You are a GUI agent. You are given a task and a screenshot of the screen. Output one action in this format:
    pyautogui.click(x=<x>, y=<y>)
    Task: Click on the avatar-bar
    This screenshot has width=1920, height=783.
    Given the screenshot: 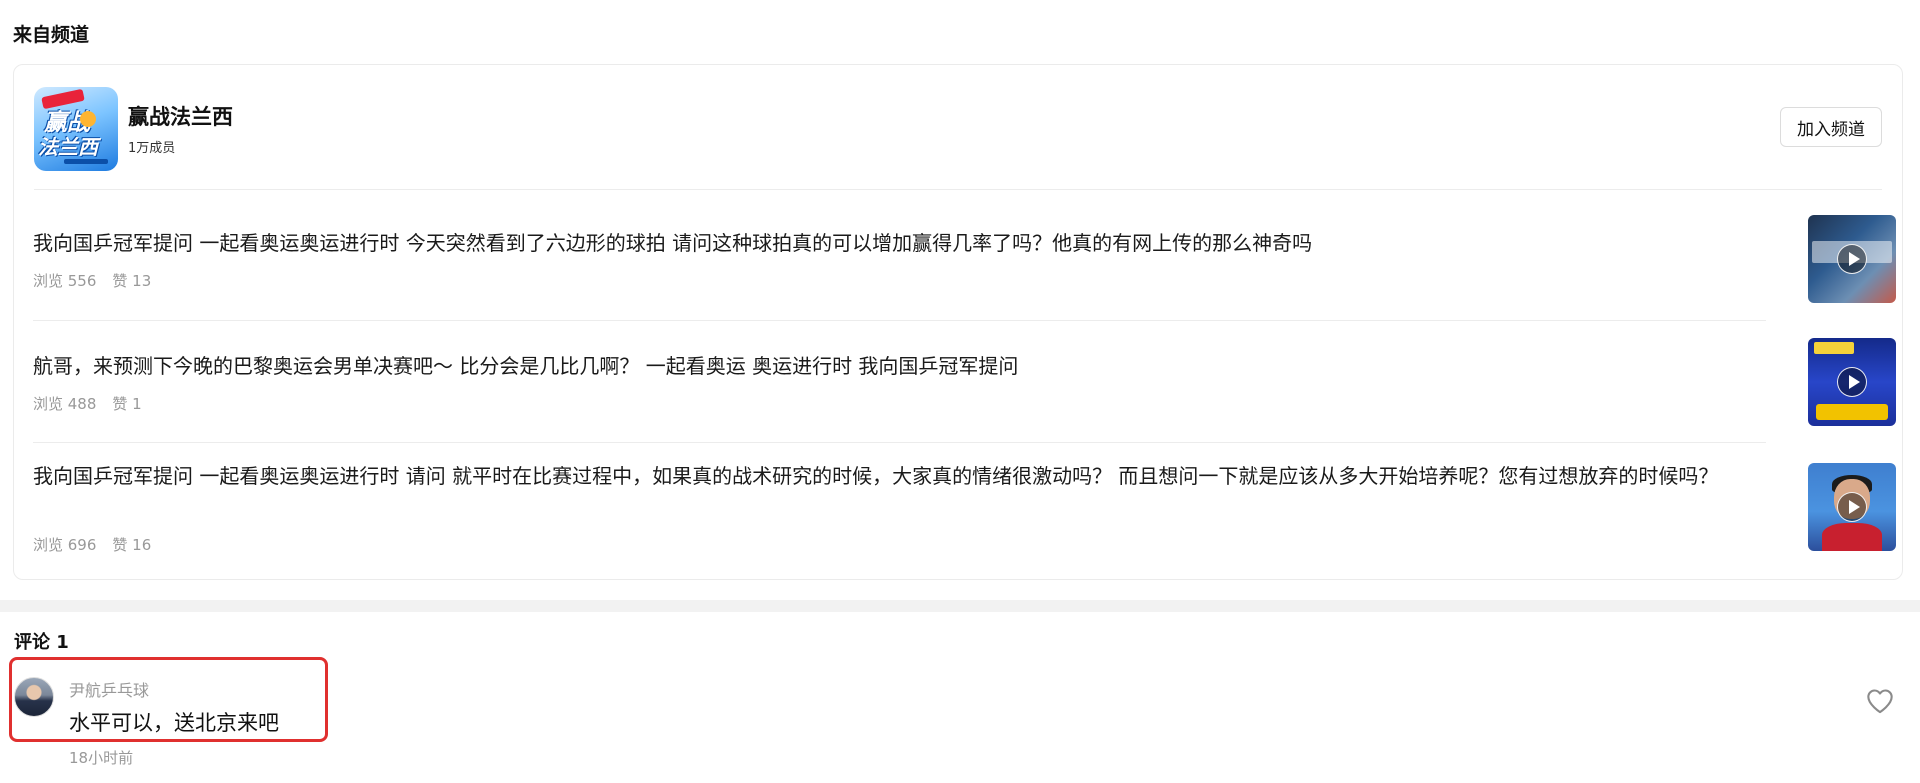 What is the action you would take?
    pyautogui.click(x=86, y=161)
    